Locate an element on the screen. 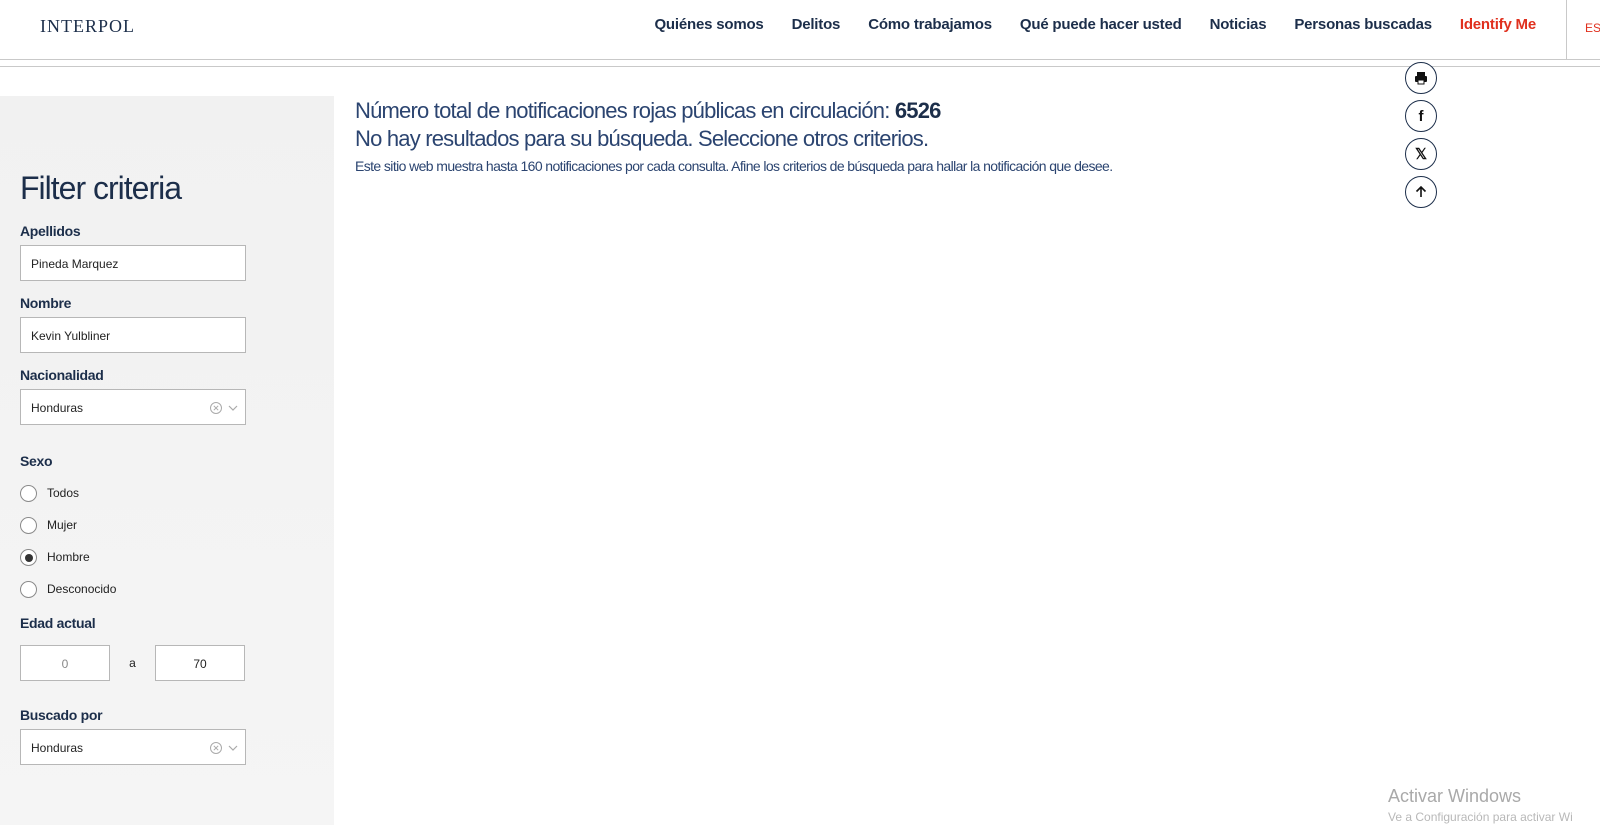 The height and width of the screenshot is (825, 1600). radio-label: Hombre is located at coordinates (68, 557).